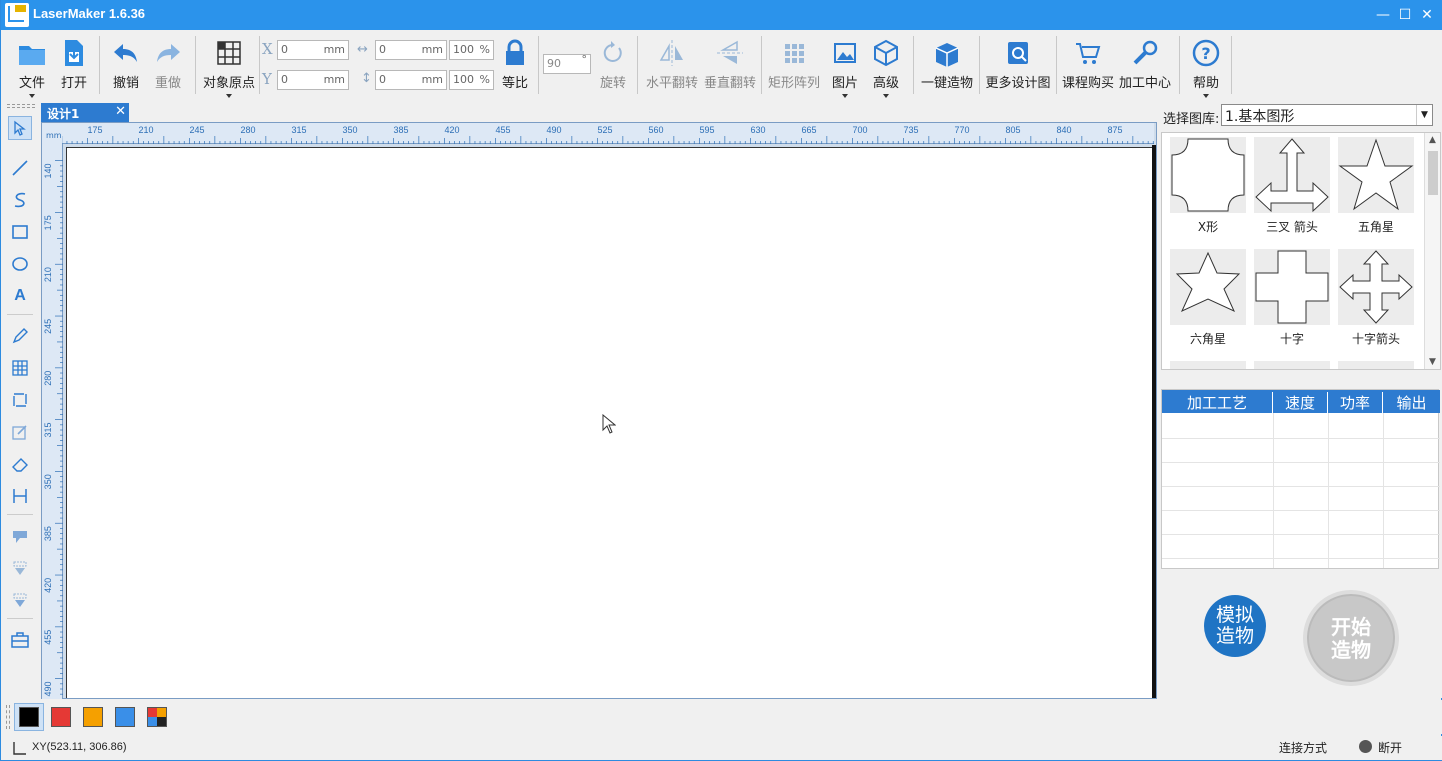 The width and height of the screenshot is (1442, 761). I want to click on simulate-label: 模拟造物, so click(1234, 625).